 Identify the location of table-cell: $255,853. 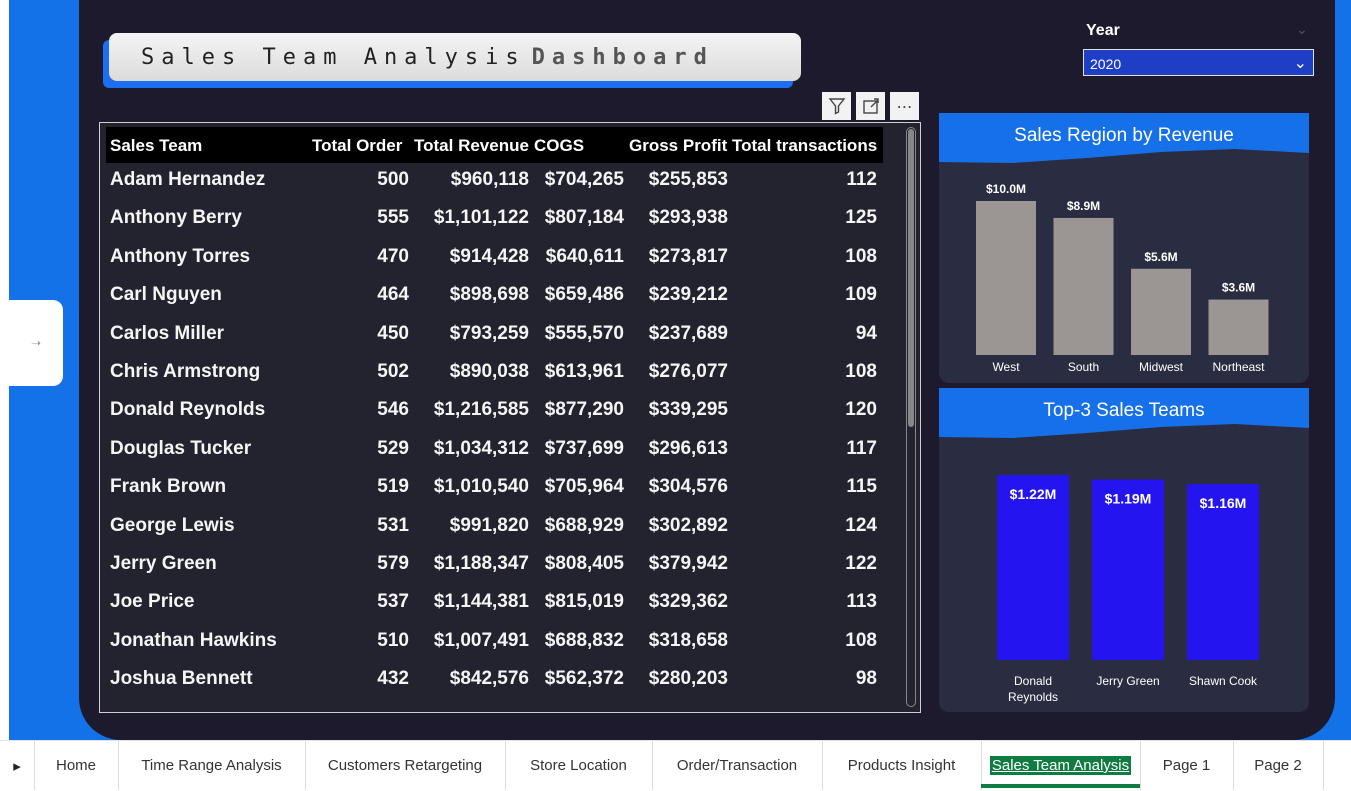
(688, 179).